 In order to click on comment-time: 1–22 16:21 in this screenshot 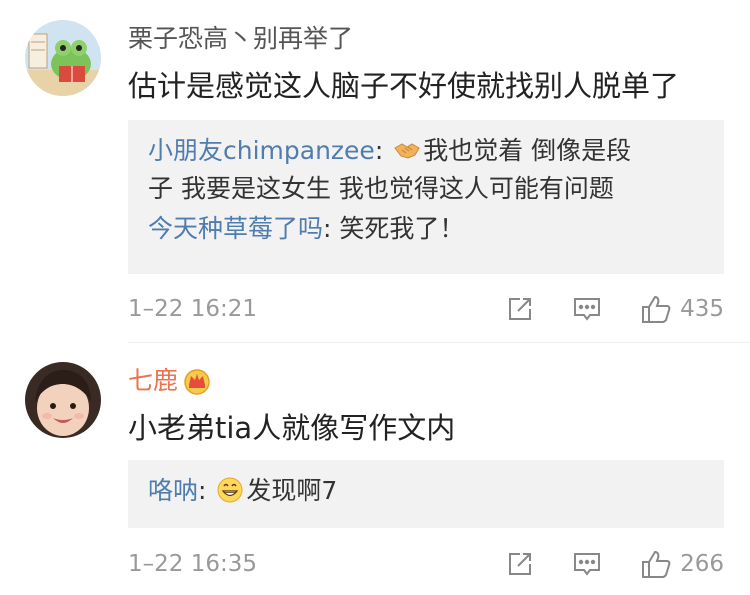, I will do `click(192, 309)`.